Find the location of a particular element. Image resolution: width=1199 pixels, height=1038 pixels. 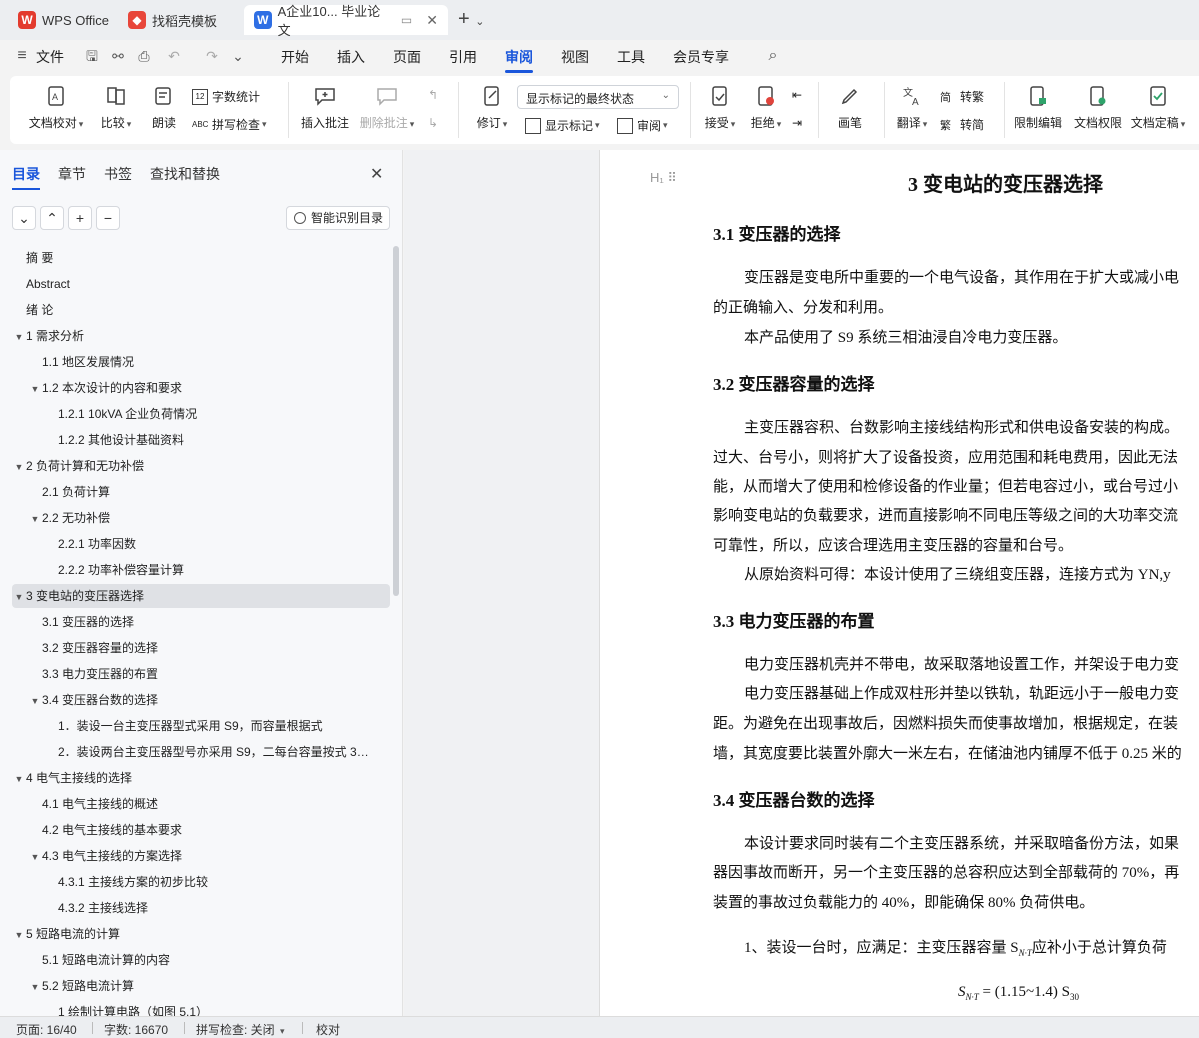

link-icon: ⚯ is located at coordinates (118, 56).